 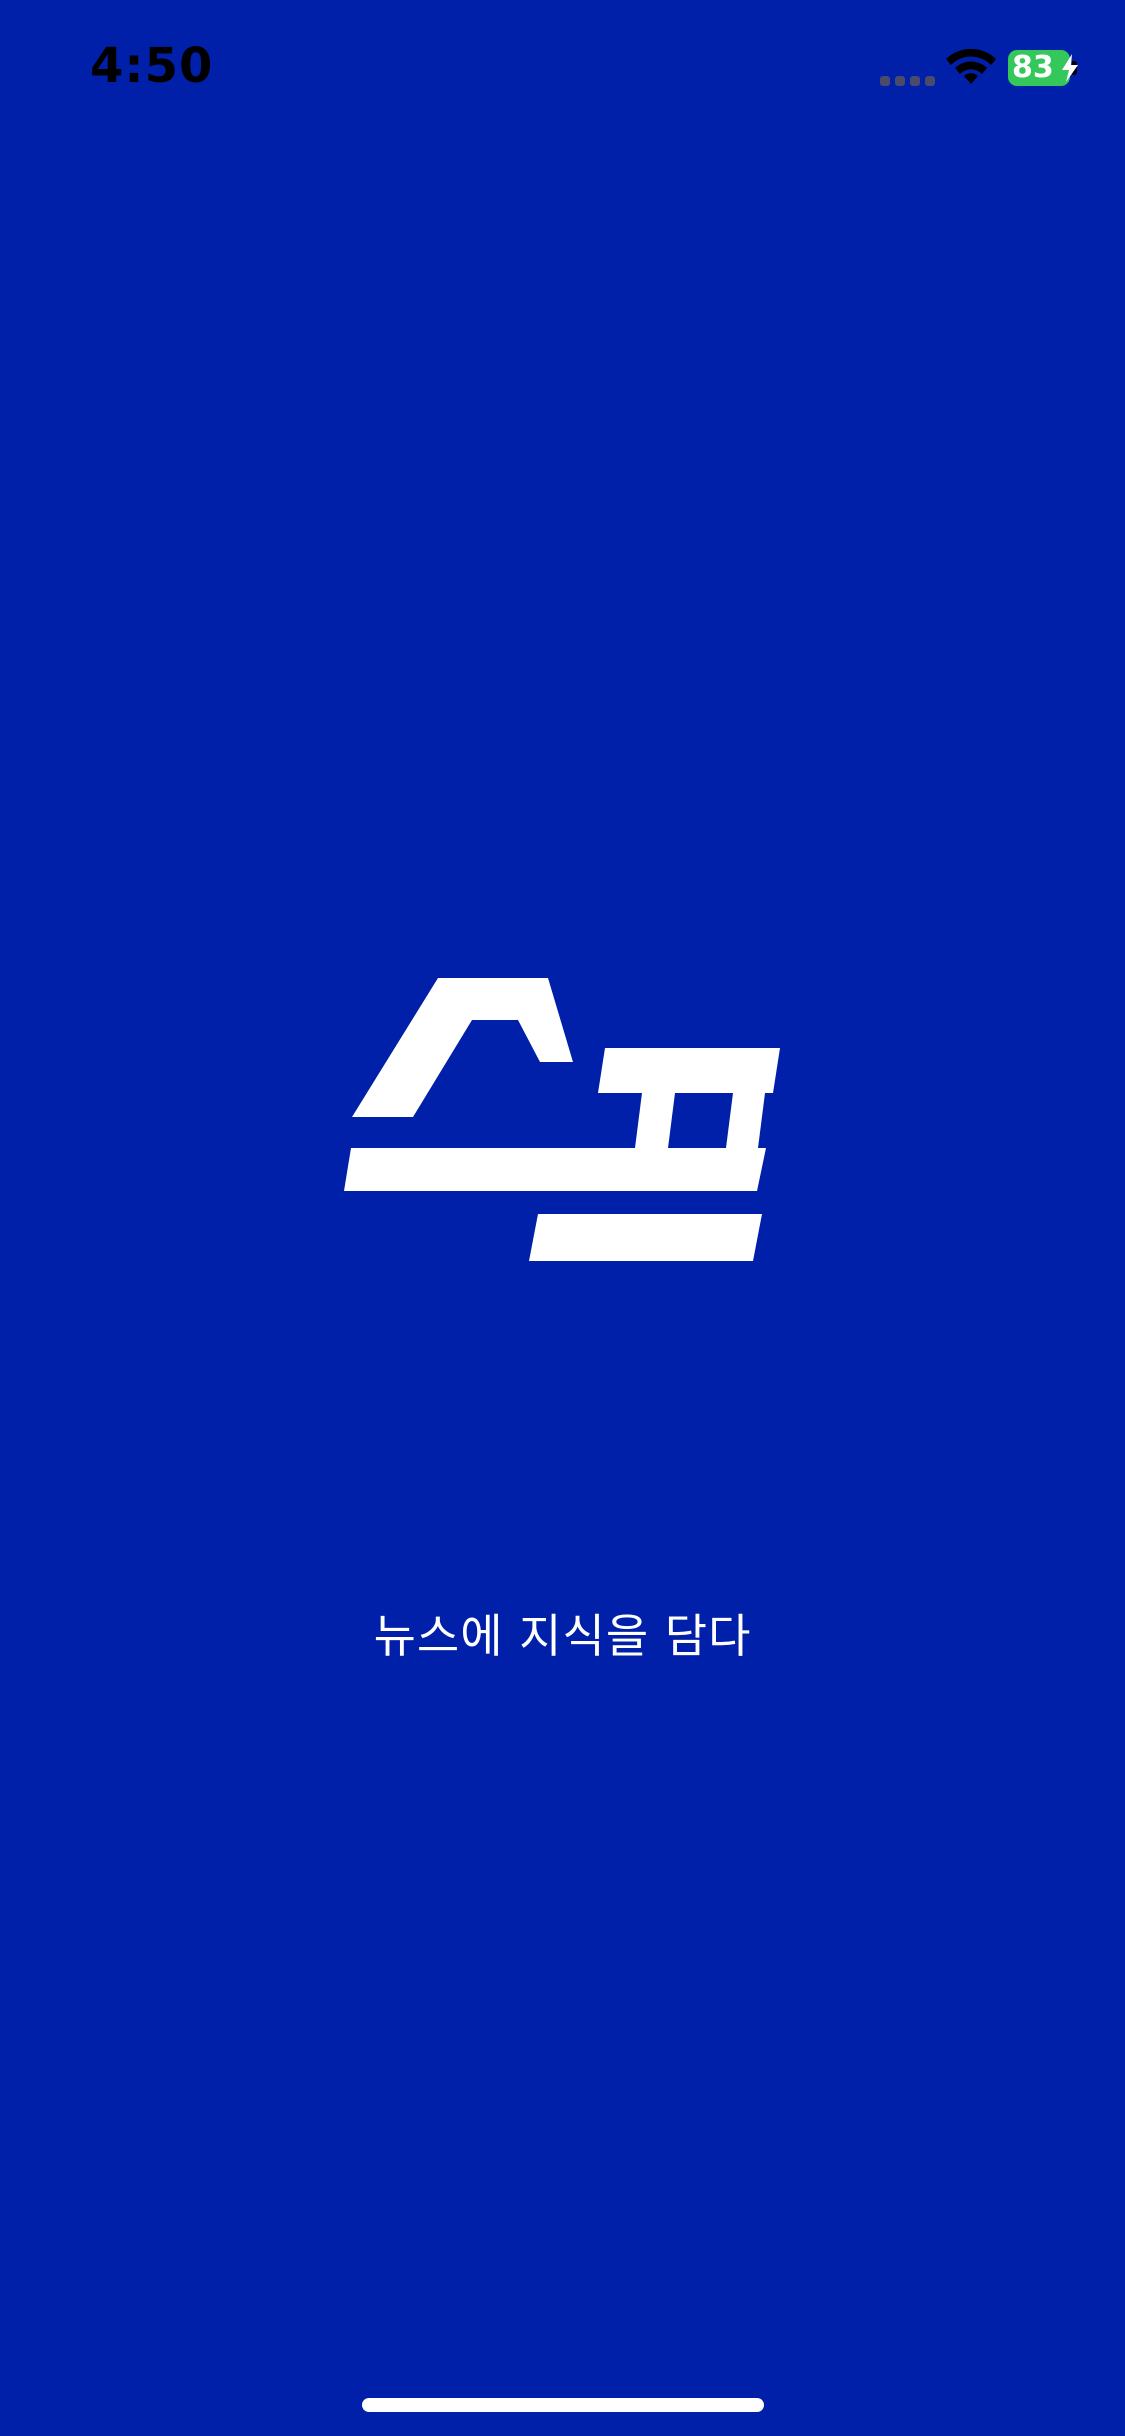 What do you see at coordinates (152, 66) in the screenshot?
I see `status-time: 4:50` at bounding box center [152, 66].